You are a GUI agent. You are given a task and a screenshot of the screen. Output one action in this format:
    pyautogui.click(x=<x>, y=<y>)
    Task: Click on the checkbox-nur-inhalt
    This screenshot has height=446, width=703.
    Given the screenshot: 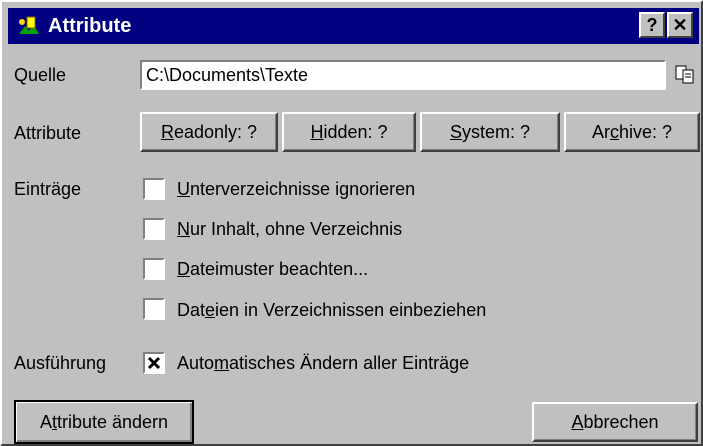 What is the action you would take?
    pyautogui.click(x=154, y=229)
    